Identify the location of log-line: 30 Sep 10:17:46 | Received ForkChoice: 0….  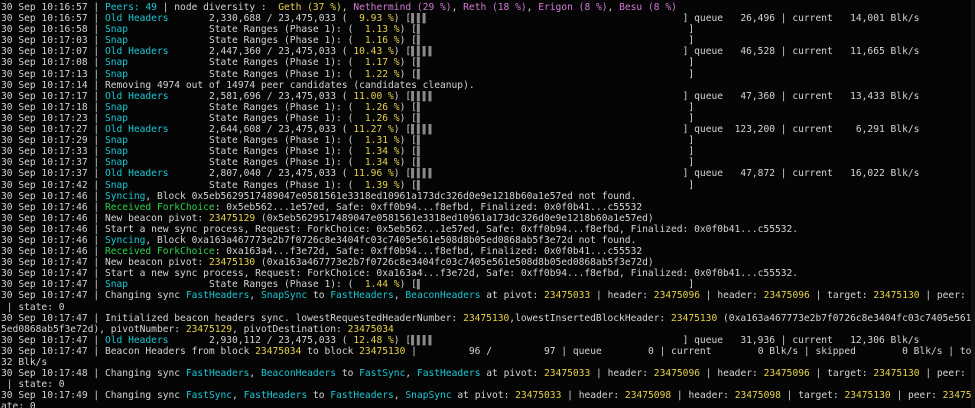
(488, 251).